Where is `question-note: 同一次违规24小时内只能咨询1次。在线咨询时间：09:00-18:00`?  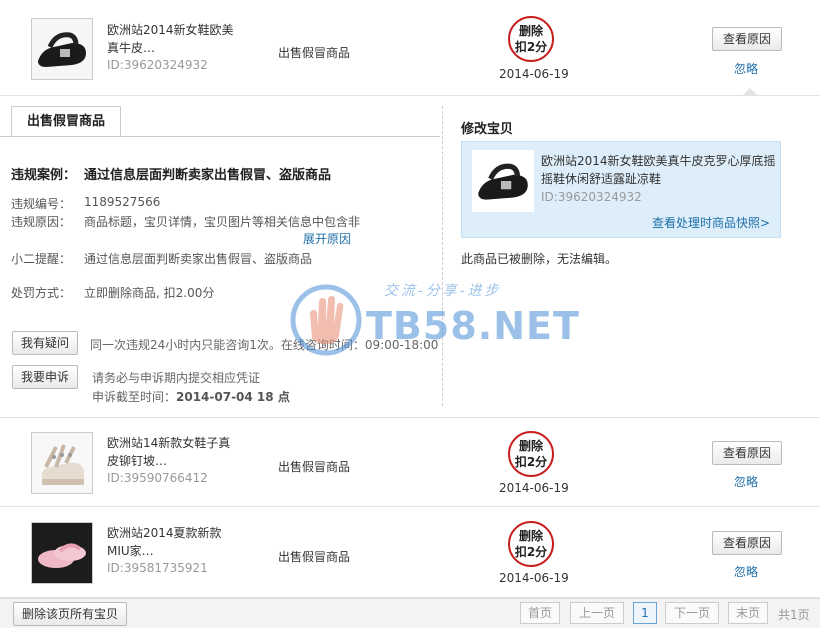
question-note: 同一次违规24小时内只能咨询1次。在线咨询时间：09:00-18:00 is located at coordinates (264, 345).